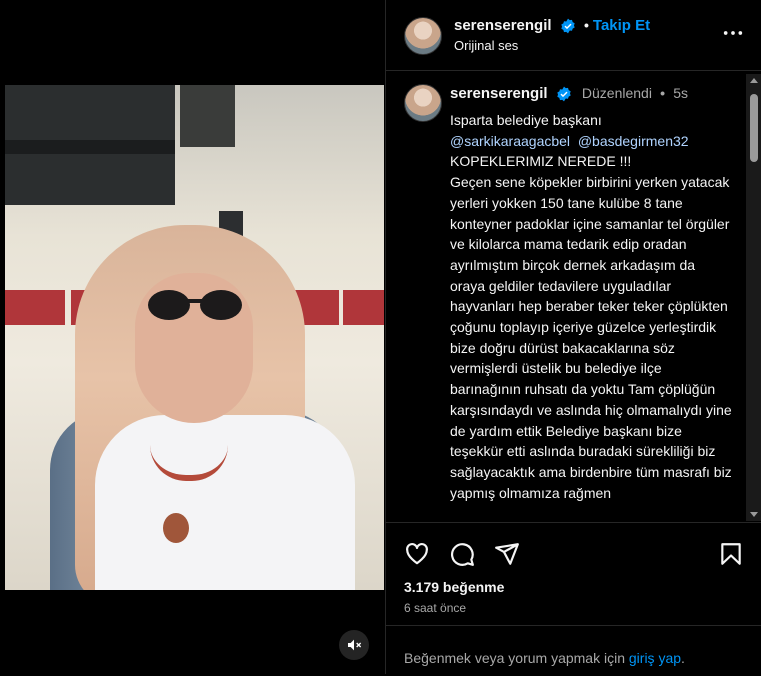 The width and height of the screenshot is (761, 676). Describe the element at coordinates (423, 36) in the screenshot. I see `avatar` at that location.